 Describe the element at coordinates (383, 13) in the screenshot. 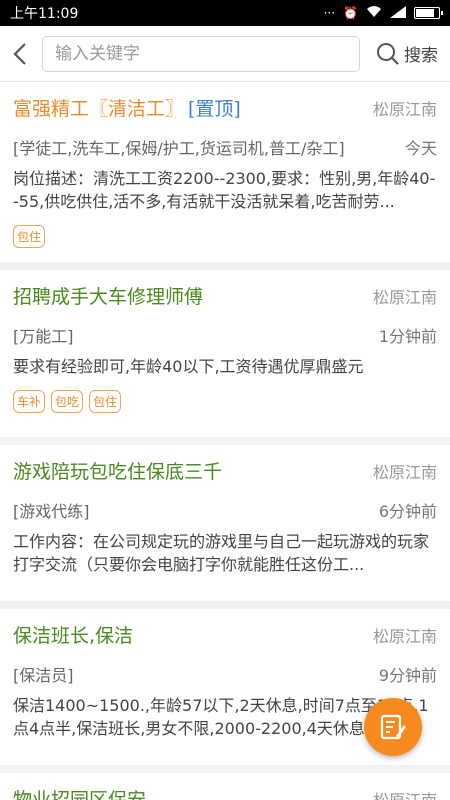

I see `status-icons: ··· ⏰` at that location.